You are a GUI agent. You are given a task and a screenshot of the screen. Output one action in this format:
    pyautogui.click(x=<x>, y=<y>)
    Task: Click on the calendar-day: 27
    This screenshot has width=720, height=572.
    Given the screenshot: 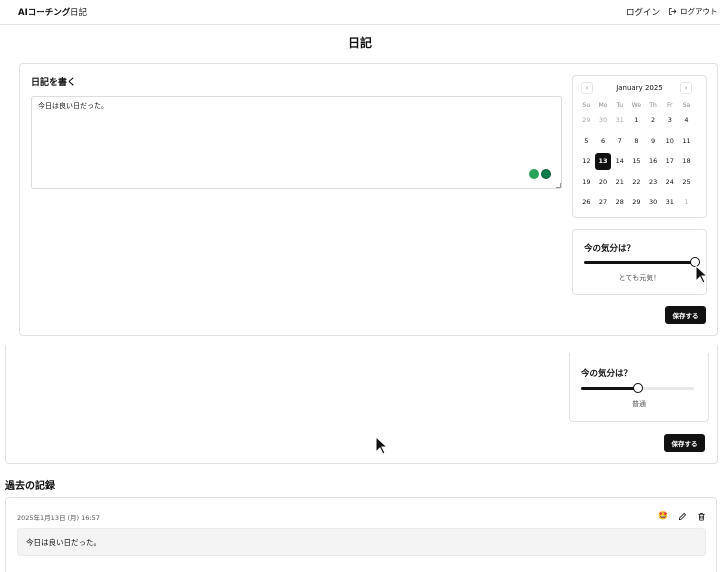 What is the action you would take?
    pyautogui.click(x=603, y=202)
    